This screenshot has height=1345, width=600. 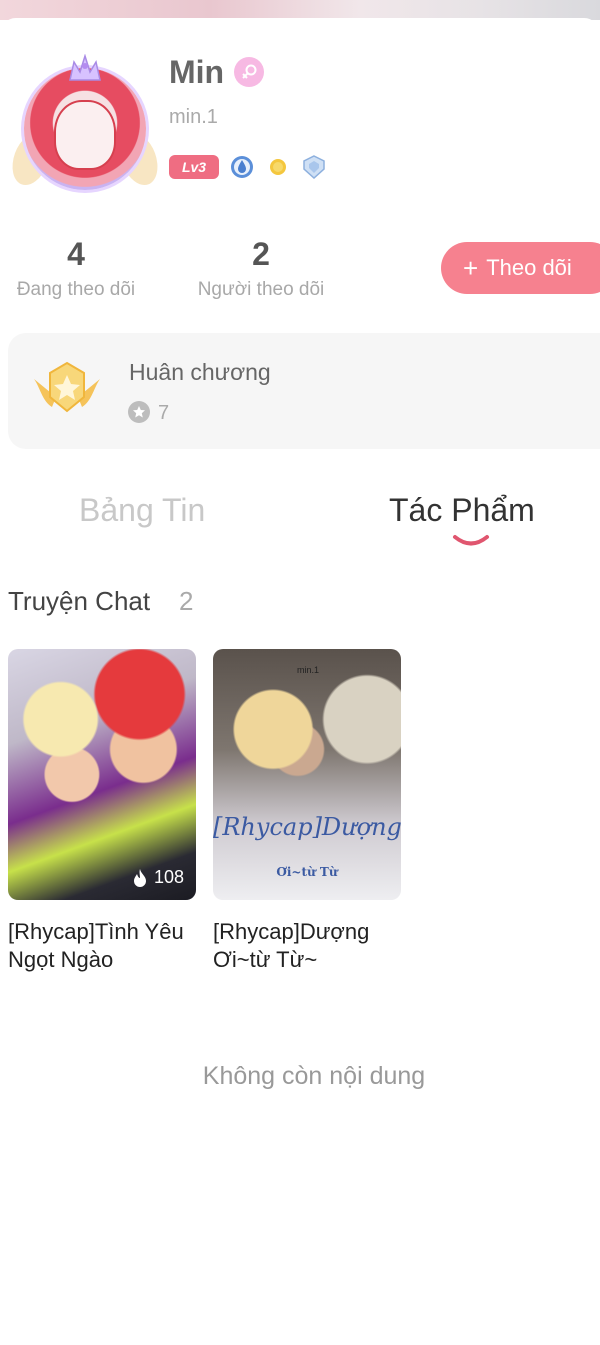 I want to click on following-stat: 4 Đang theo dõi, so click(x=76, y=268).